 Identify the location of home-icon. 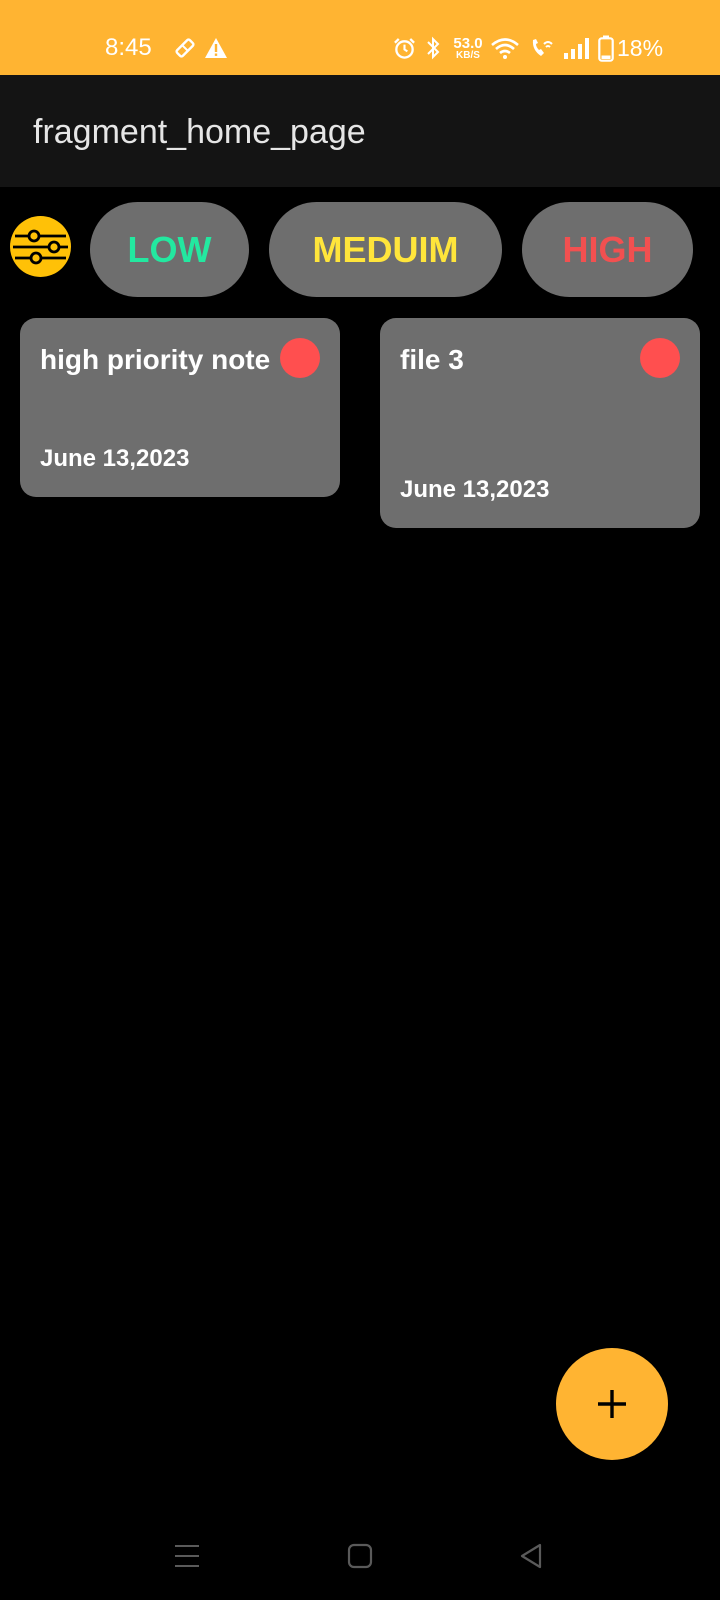
(360, 1556).